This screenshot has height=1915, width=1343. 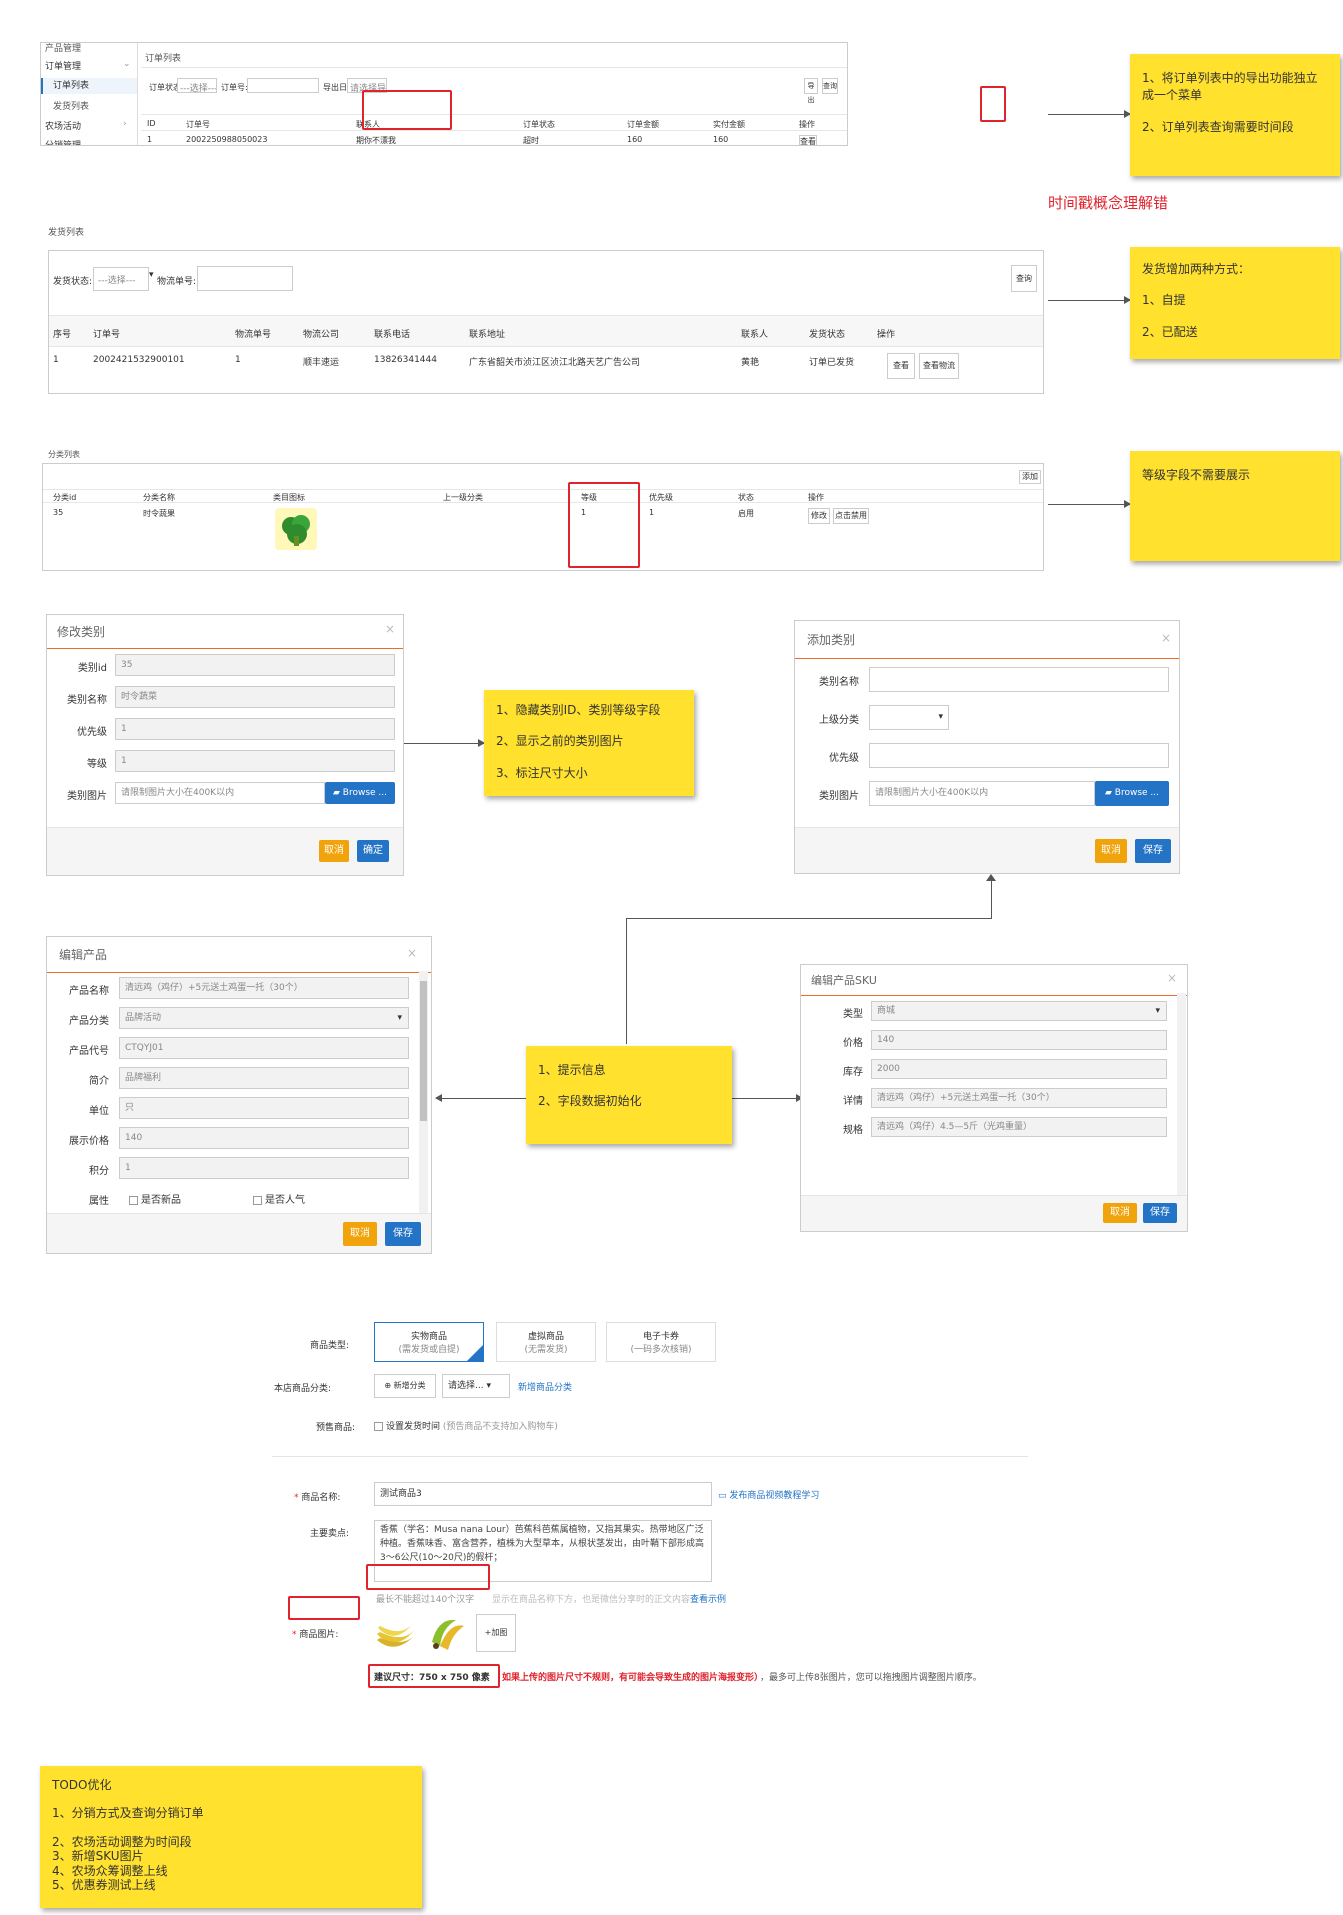 I want to click on parent-category-select: ▾, so click(x=909, y=717).